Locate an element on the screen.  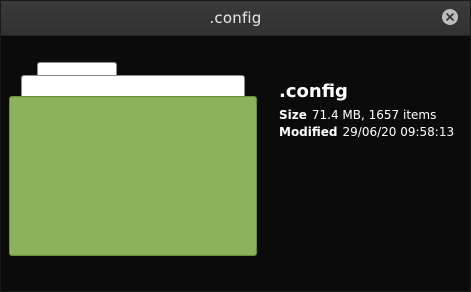
file-name: .config is located at coordinates (313, 91).